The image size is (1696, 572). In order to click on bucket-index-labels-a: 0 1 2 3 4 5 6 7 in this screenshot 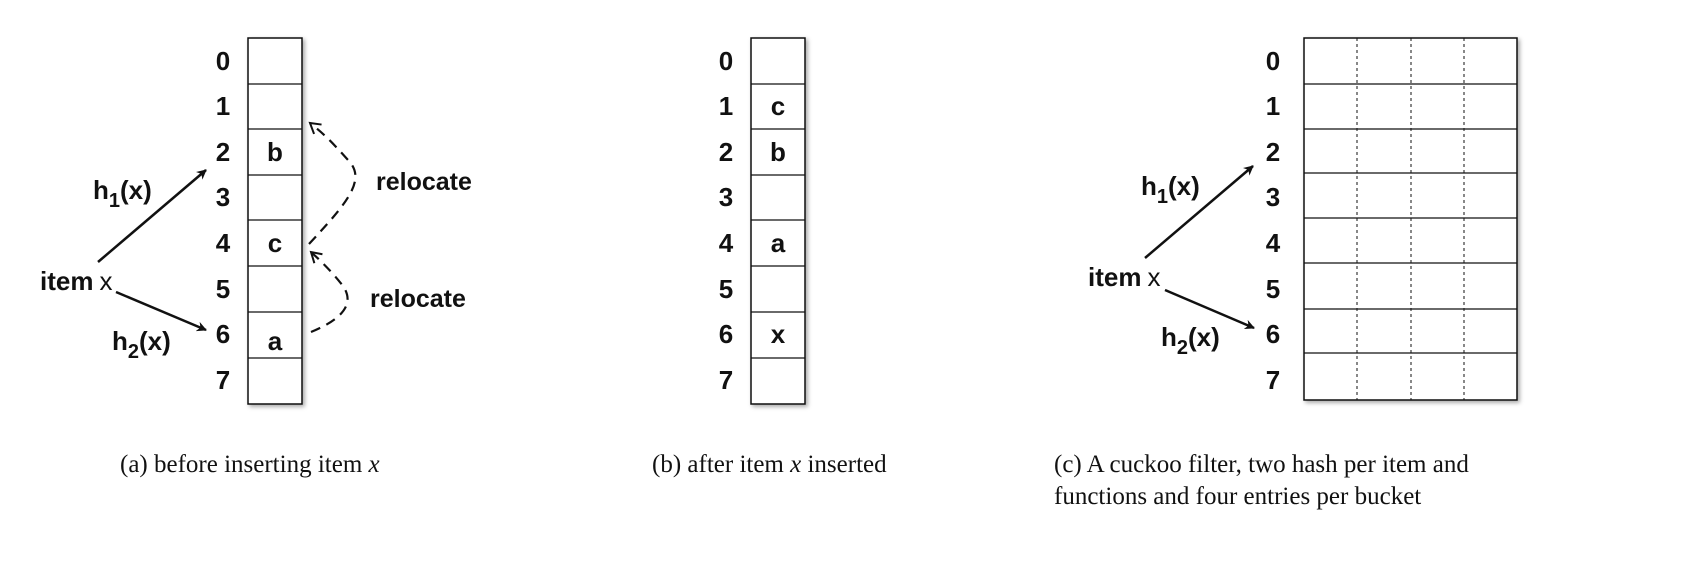, I will do `click(223, 220)`.